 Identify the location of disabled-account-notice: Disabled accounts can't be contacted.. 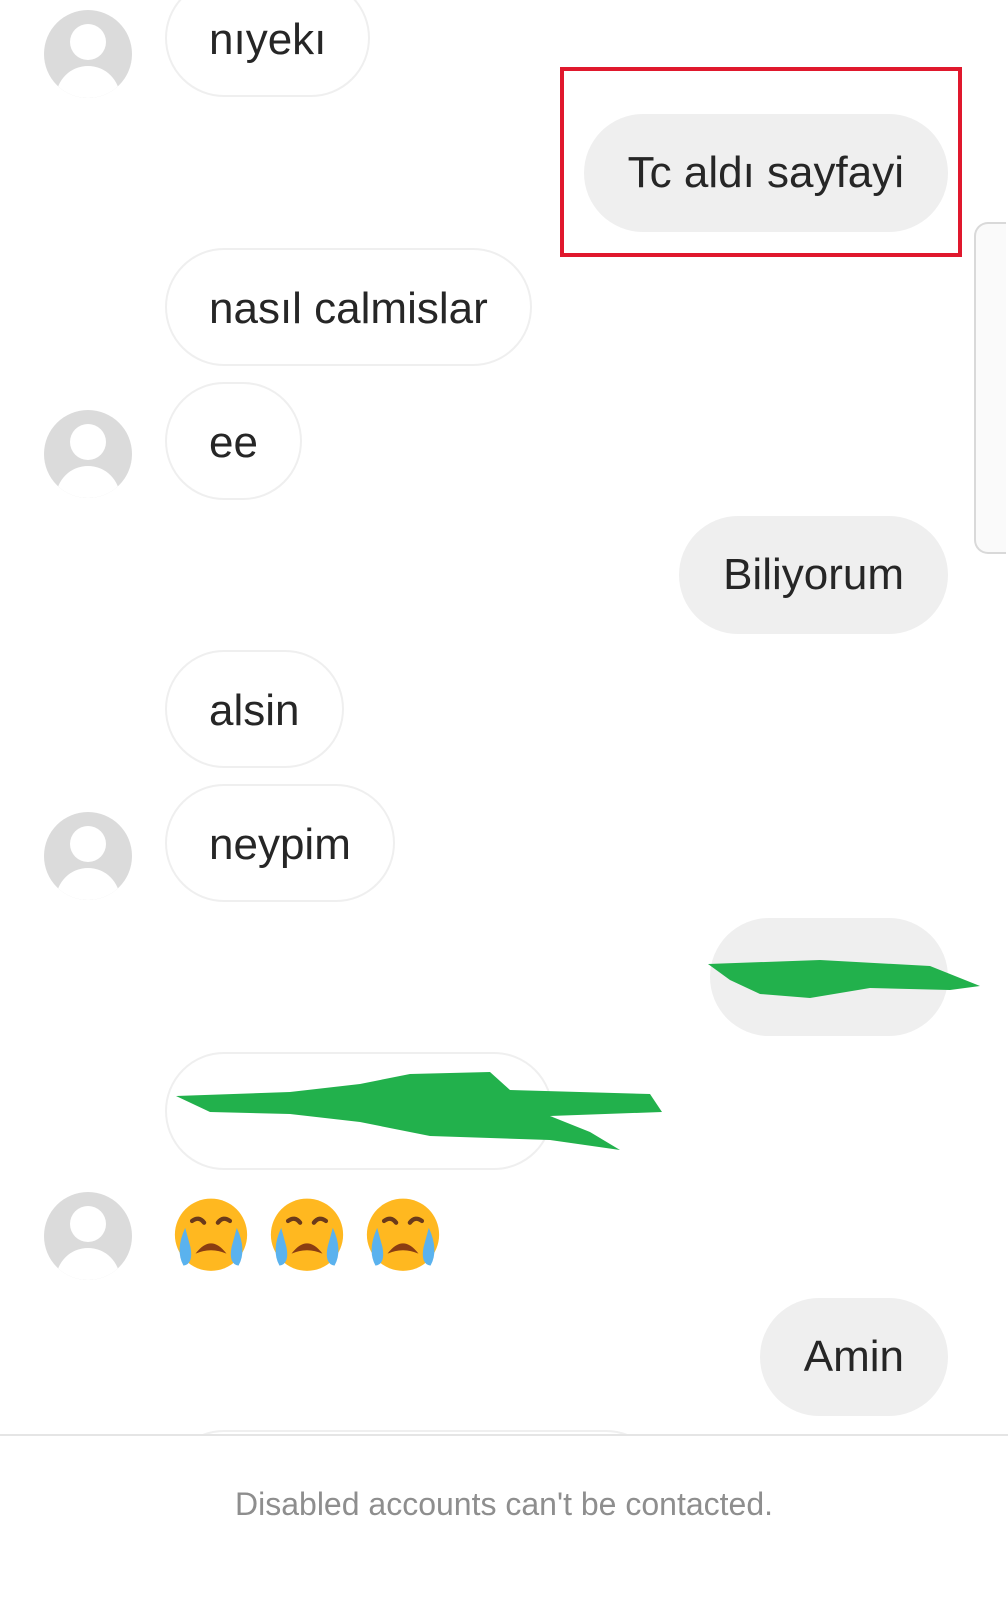
(504, 1504).